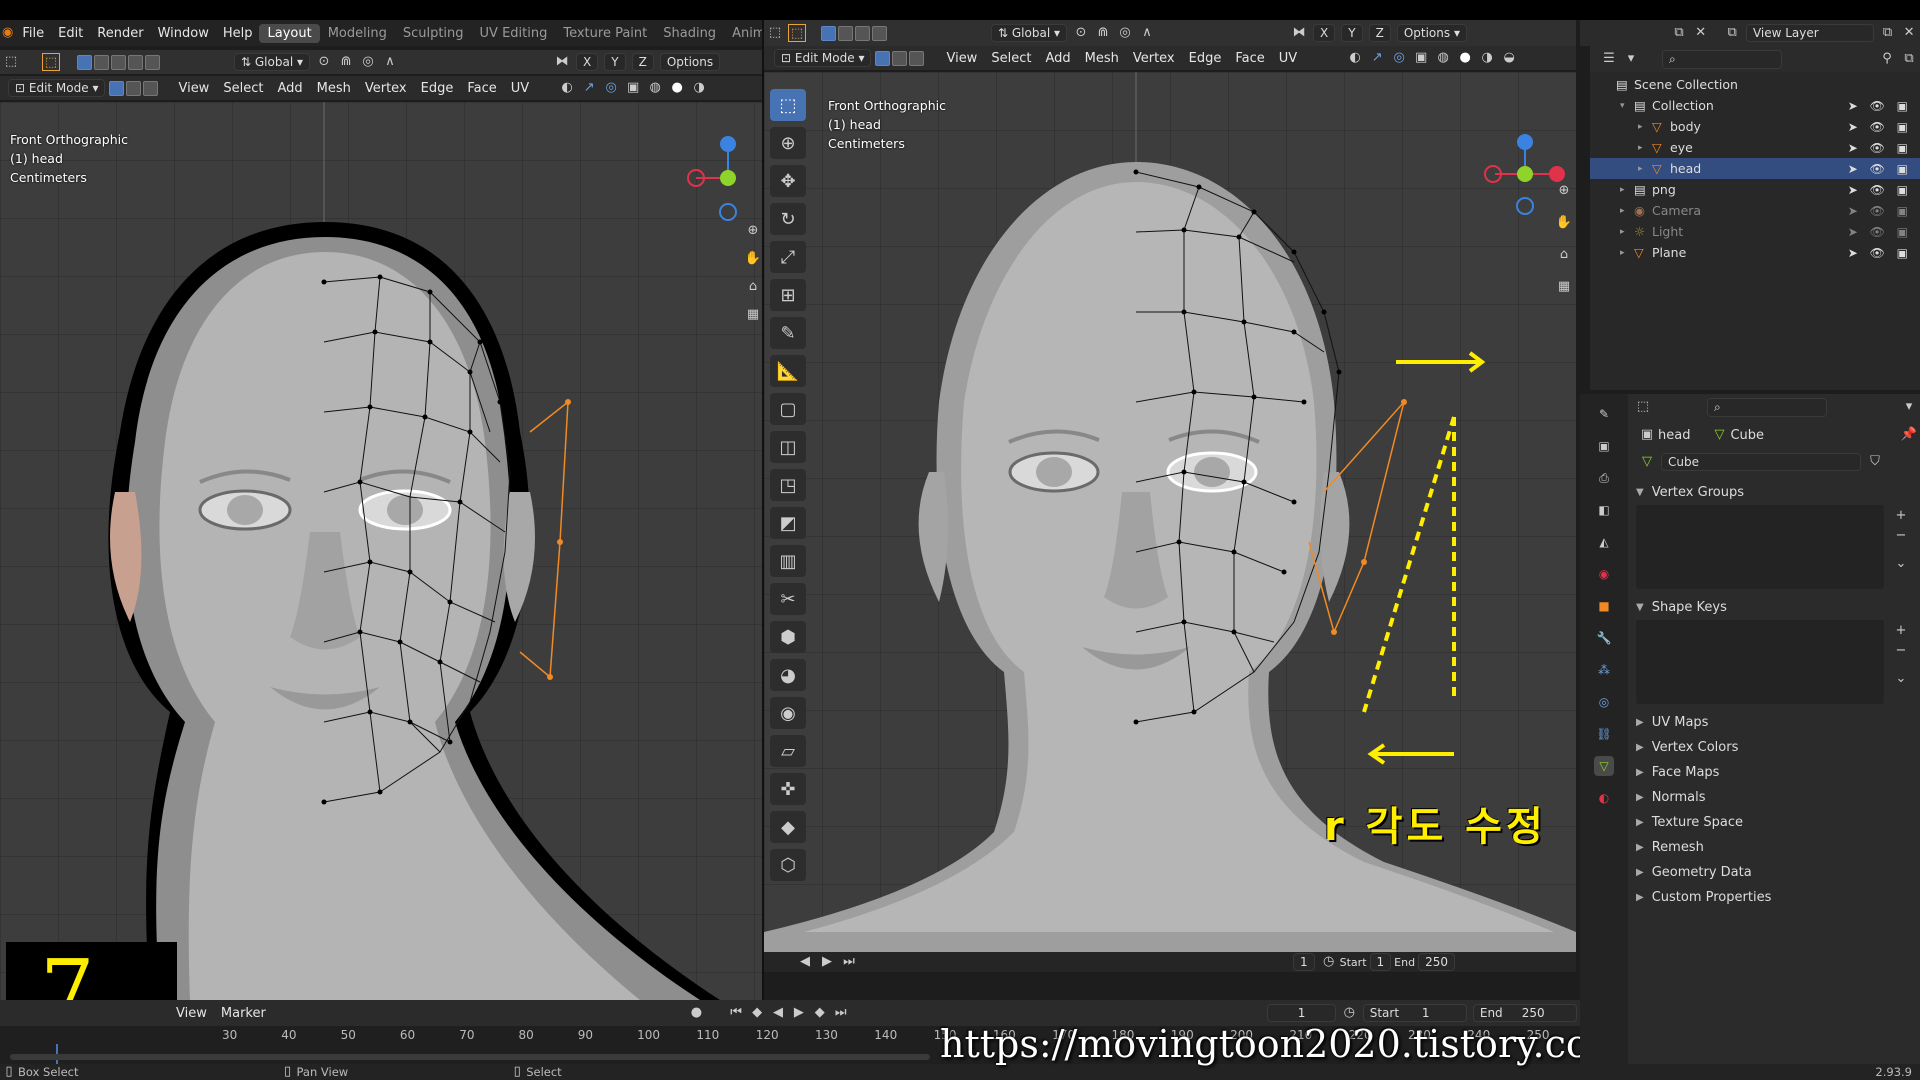 The image size is (1920, 1080). Describe the element at coordinates (1324, 33) in the screenshot. I see `mirror-x-toggle: X` at that location.